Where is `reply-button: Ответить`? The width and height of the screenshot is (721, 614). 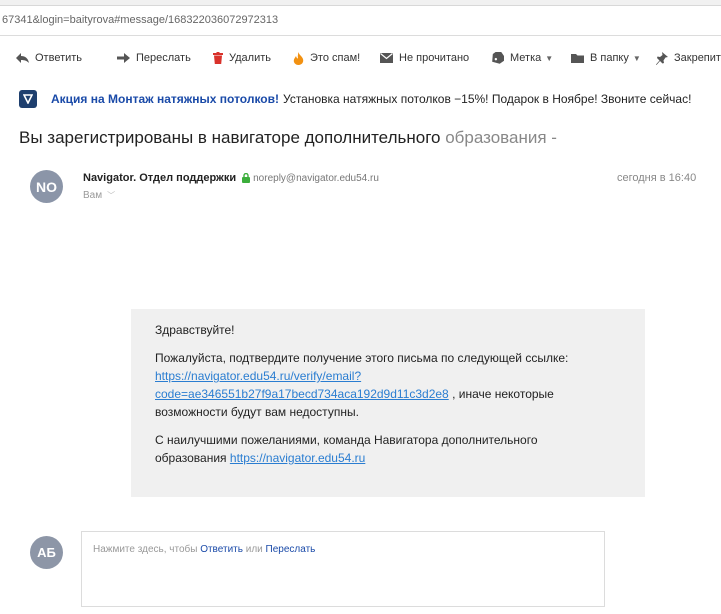
reply-button: Ответить is located at coordinates (49, 58).